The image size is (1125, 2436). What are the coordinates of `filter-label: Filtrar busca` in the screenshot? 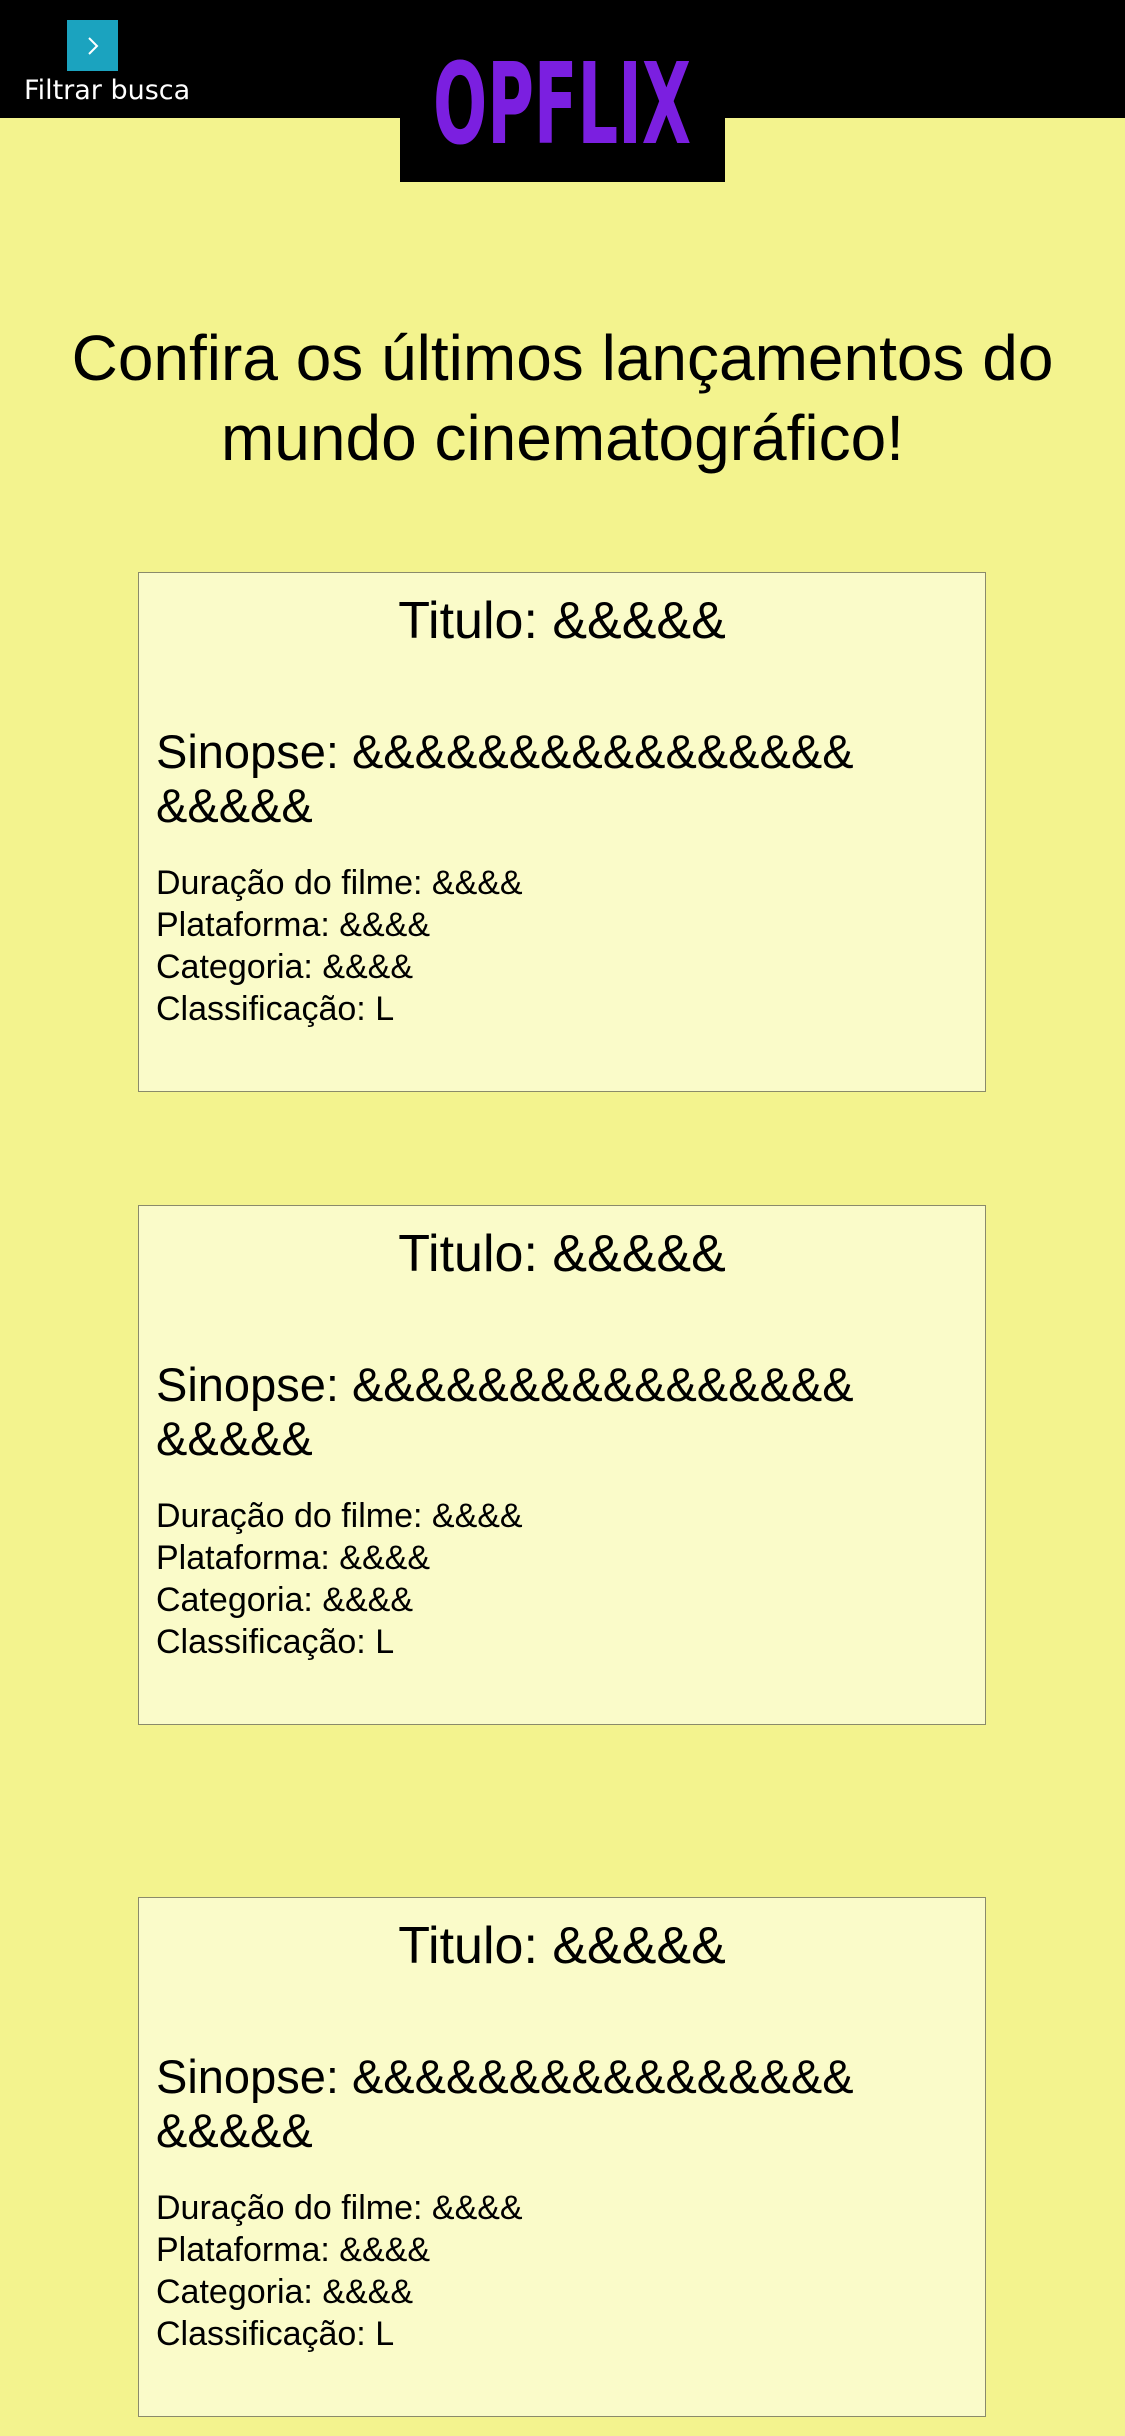 It's located at (107, 90).